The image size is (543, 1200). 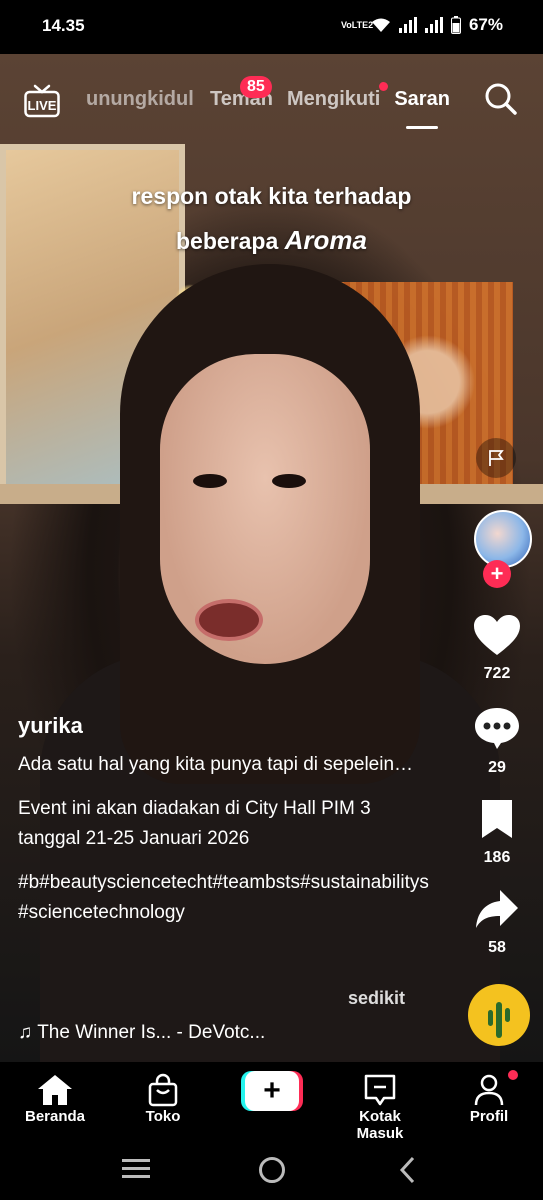 I want to click on tab-location: unungkidul, so click(x=141, y=99).